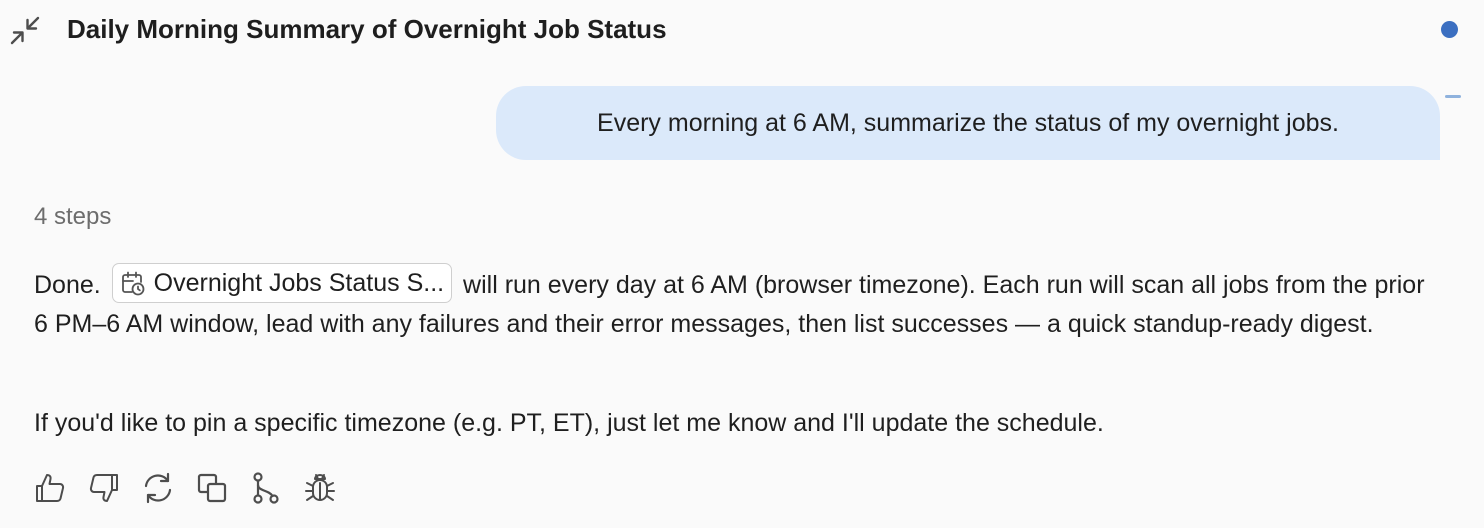 This screenshot has width=1484, height=528. I want to click on message-actions, so click(184, 488).